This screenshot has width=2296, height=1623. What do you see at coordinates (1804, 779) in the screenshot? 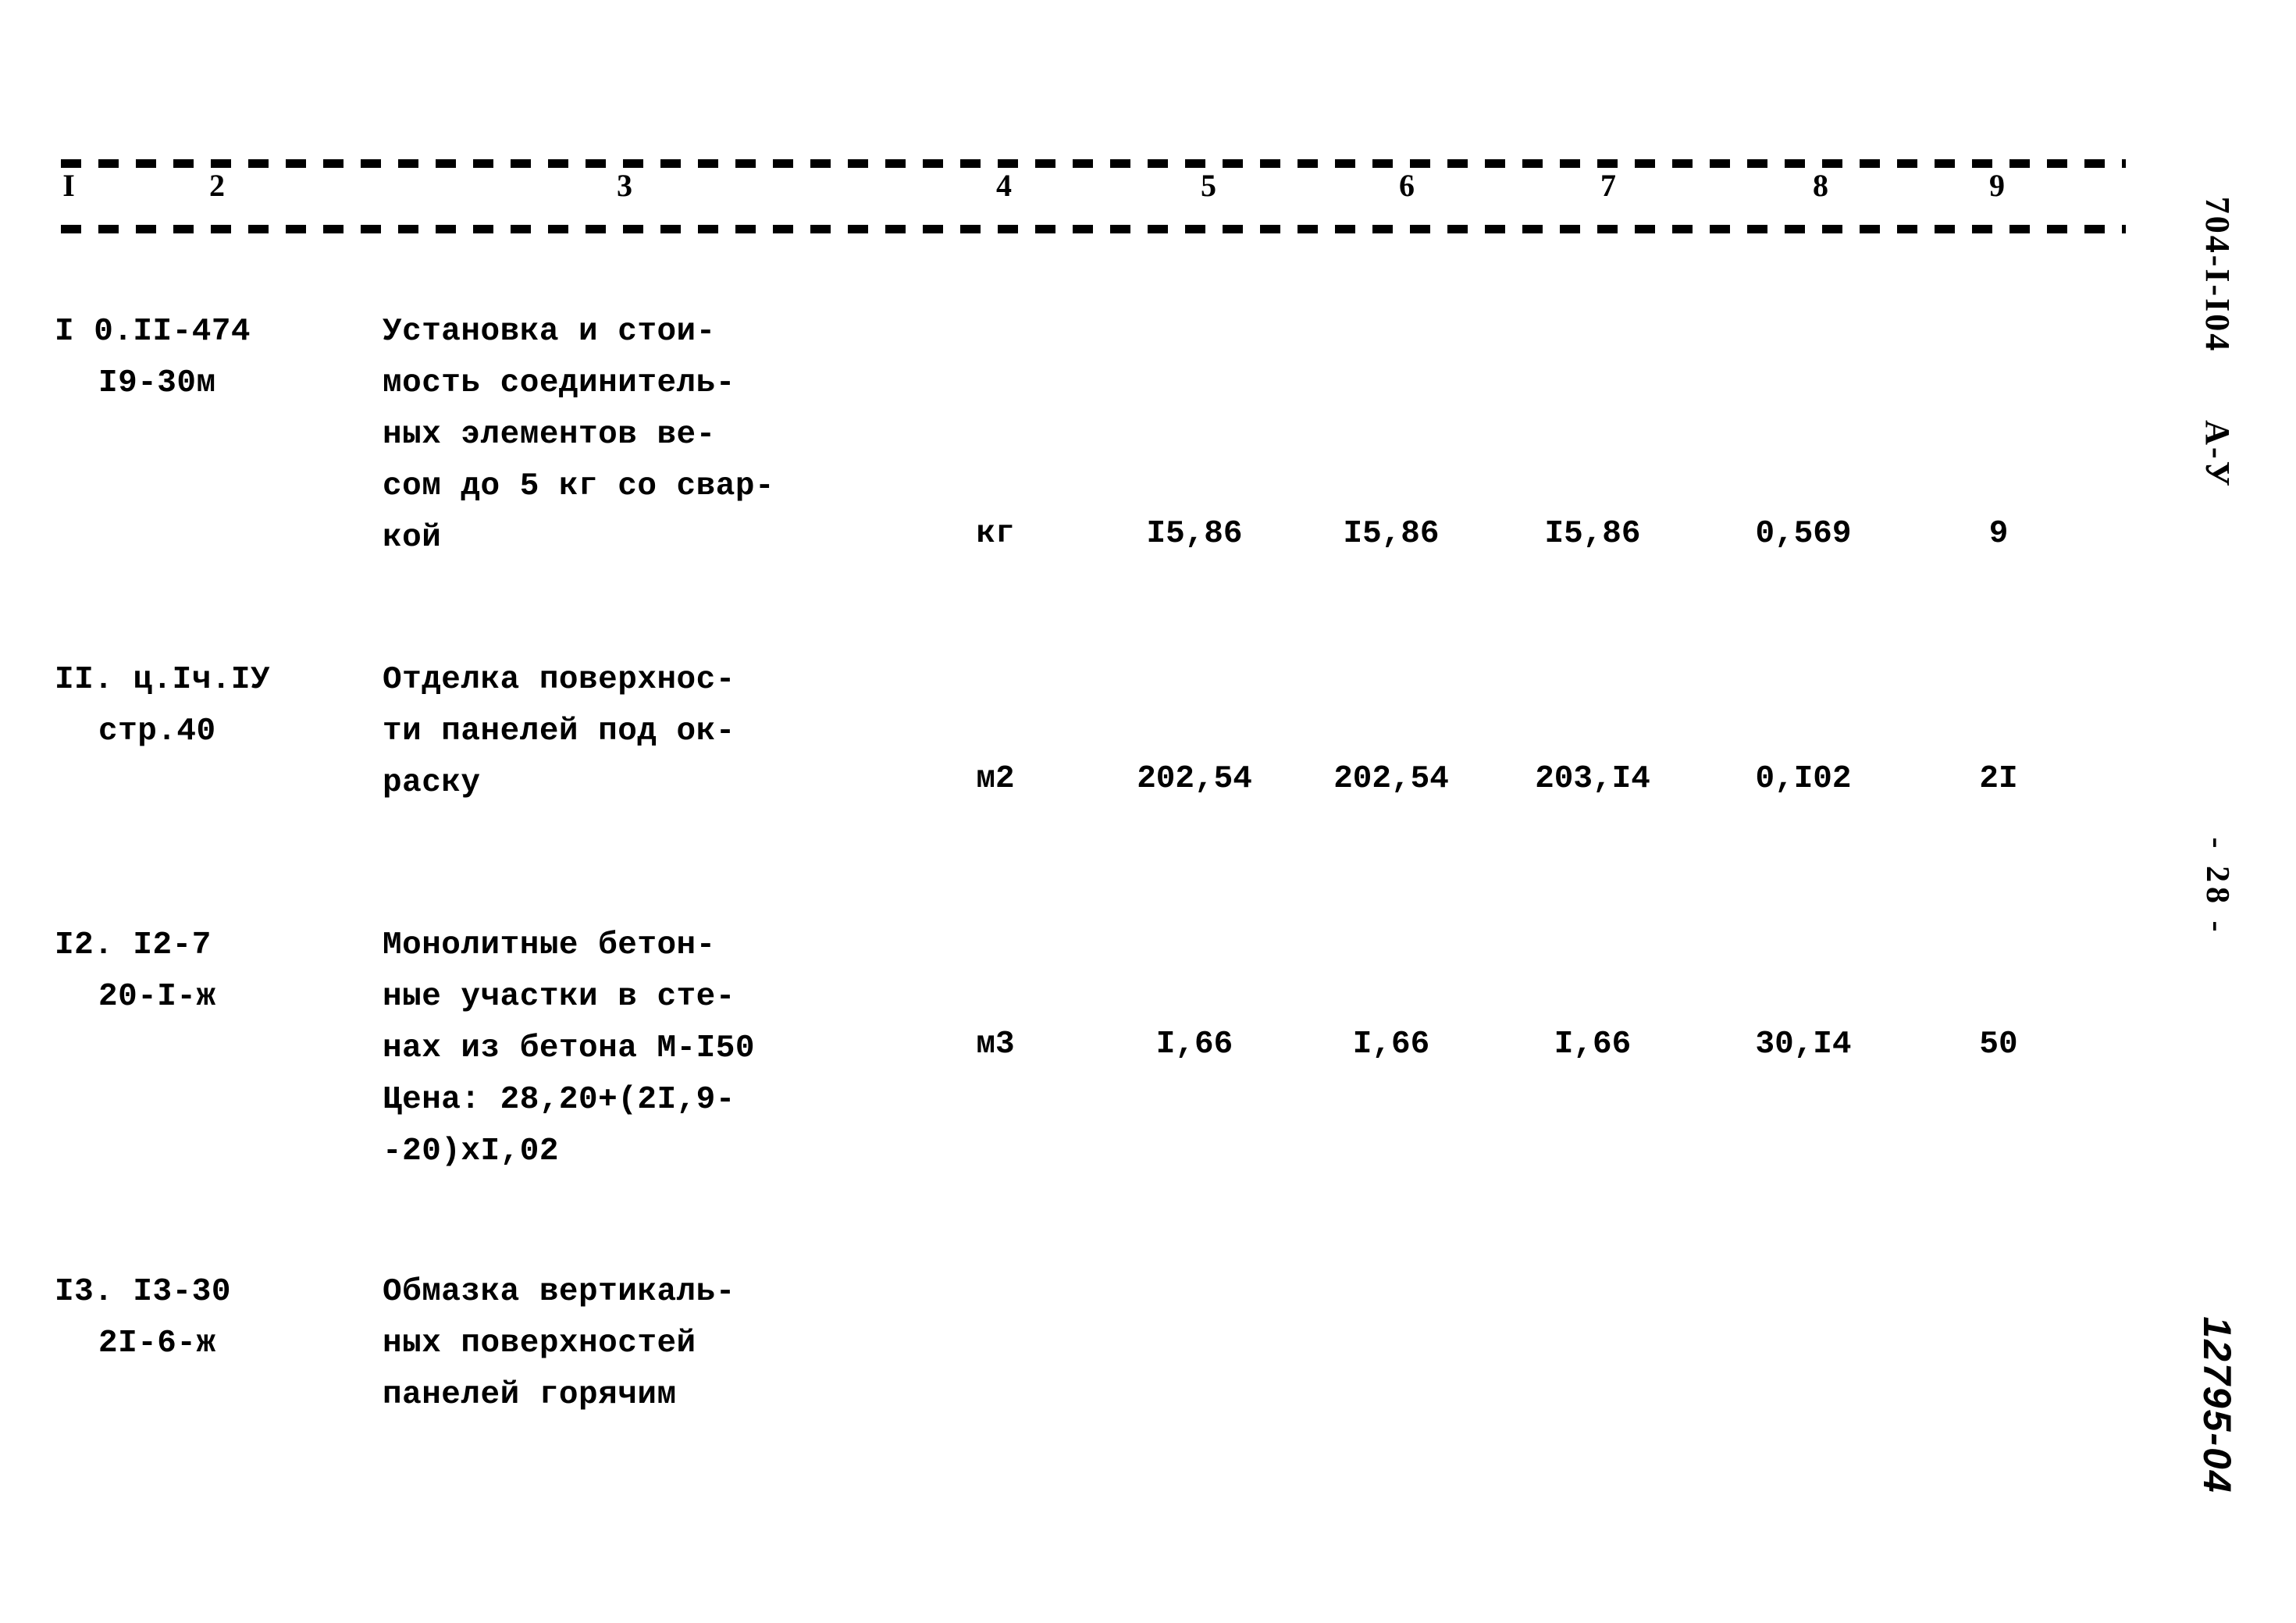
I see `row-col8: 0,I02` at bounding box center [1804, 779].